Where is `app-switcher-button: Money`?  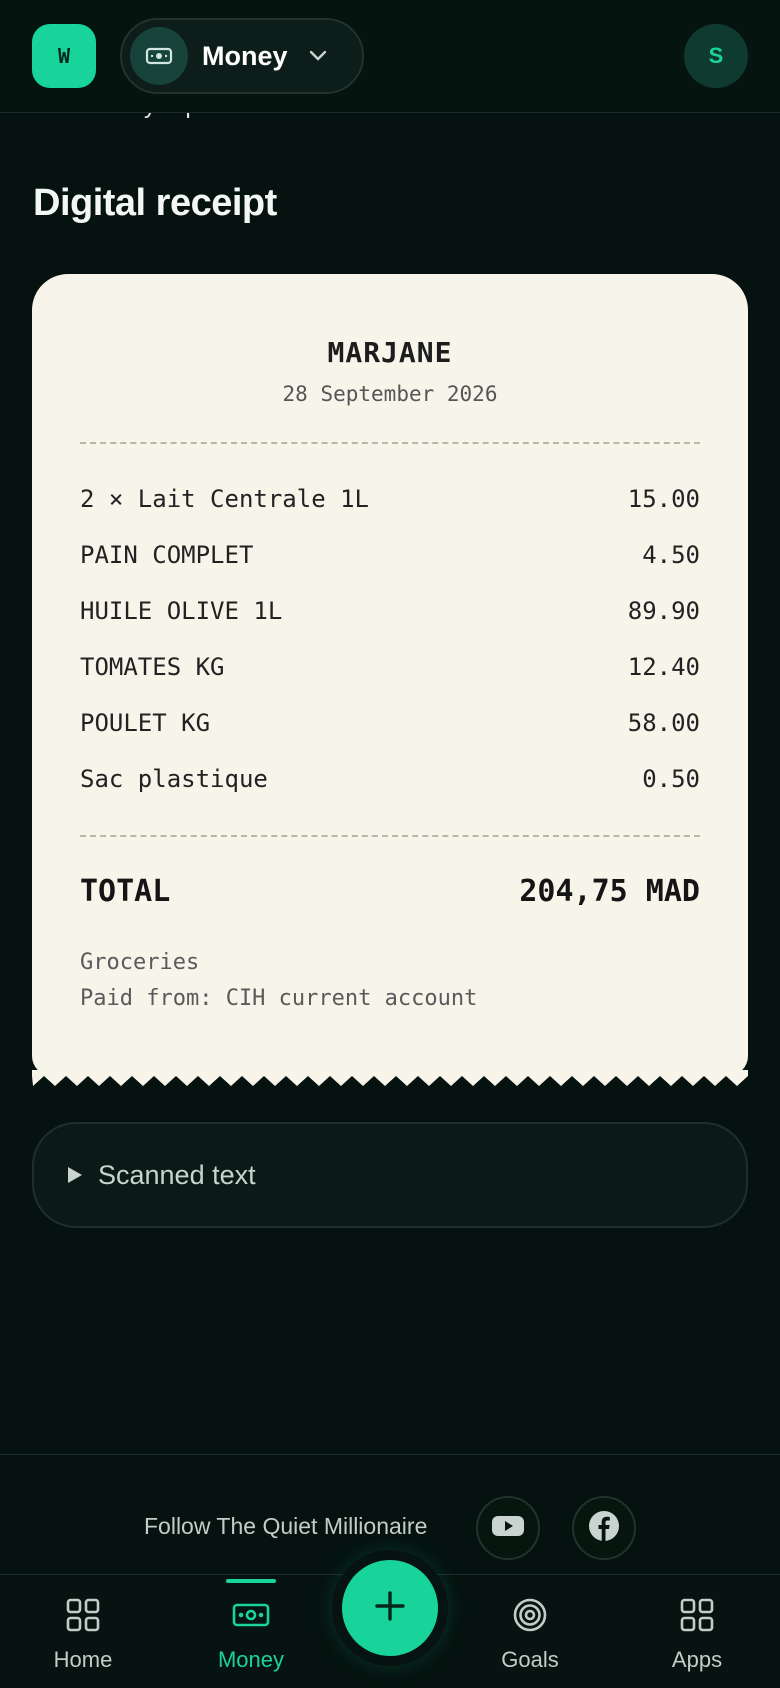
app-switcher-button: Money is located at coordinates (242, 56).